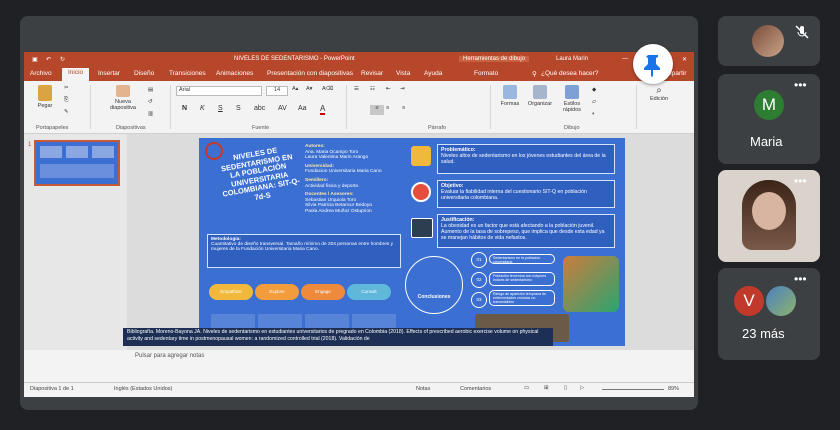 This screenshot has width=840, height=430. What do you see at coordinates (48, 59) in the screenshot?
I see `undo-icon: ↶` at bounding box center [48, 59].